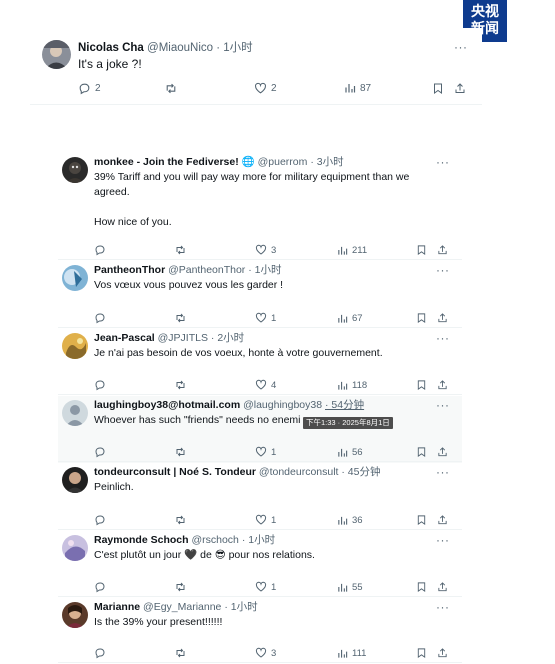 The image size is (555, 664). Describe the element at coordinates (167, 405) in the screenshot. I see `author-name: laughingboy38@hotmail.com` at that location.